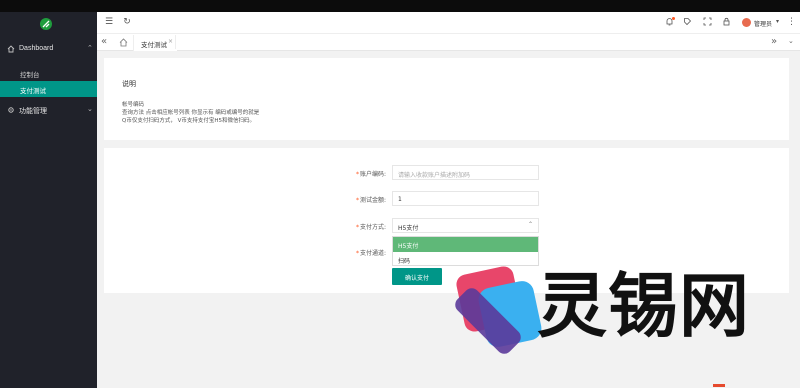  Describe the element at coordinates (48, 110) in the screenshot. I see `sidebar-group-feature-management: 功能管理 ⌄` at that location.